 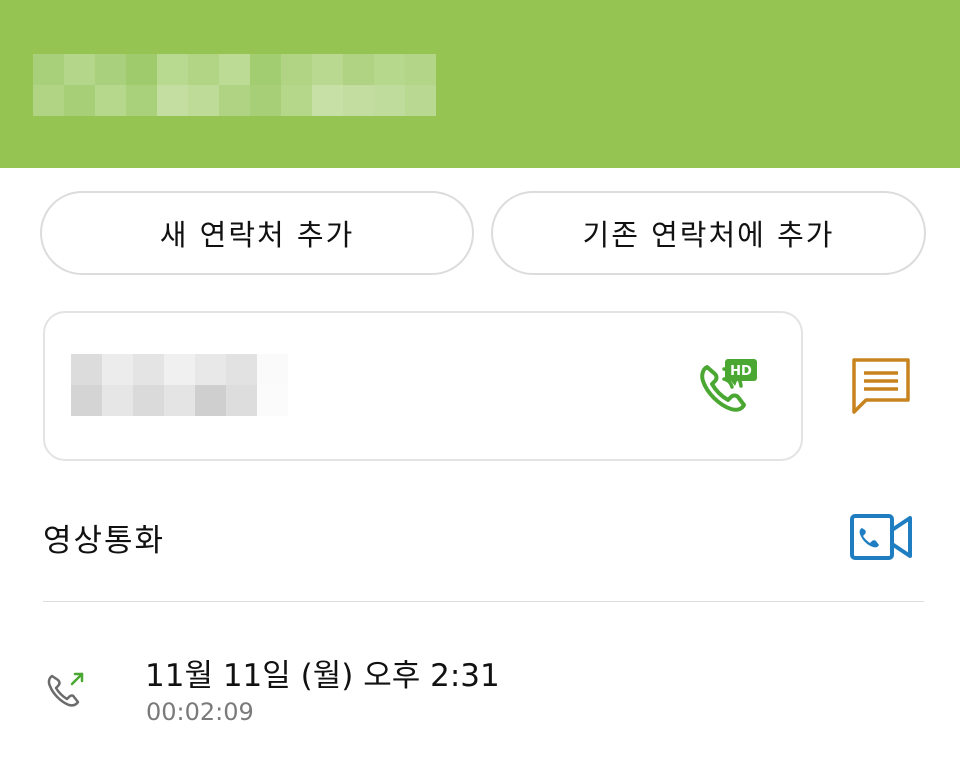 What do you see at coordinates (104, 537) in the screenshot?
I see `video-call-label: 영상통화` at bounding box center [104, 537].